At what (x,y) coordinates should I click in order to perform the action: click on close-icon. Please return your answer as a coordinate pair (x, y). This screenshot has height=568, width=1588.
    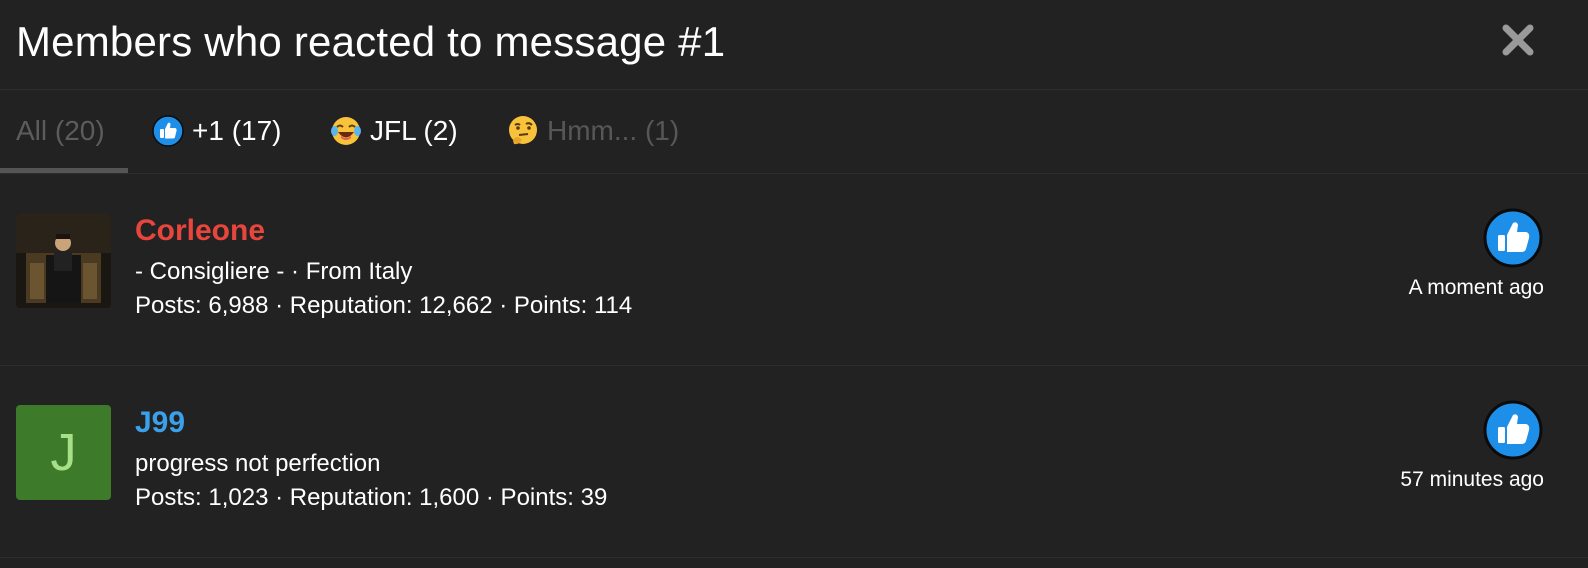
    Looking at the image, I should click on (1518, 40).